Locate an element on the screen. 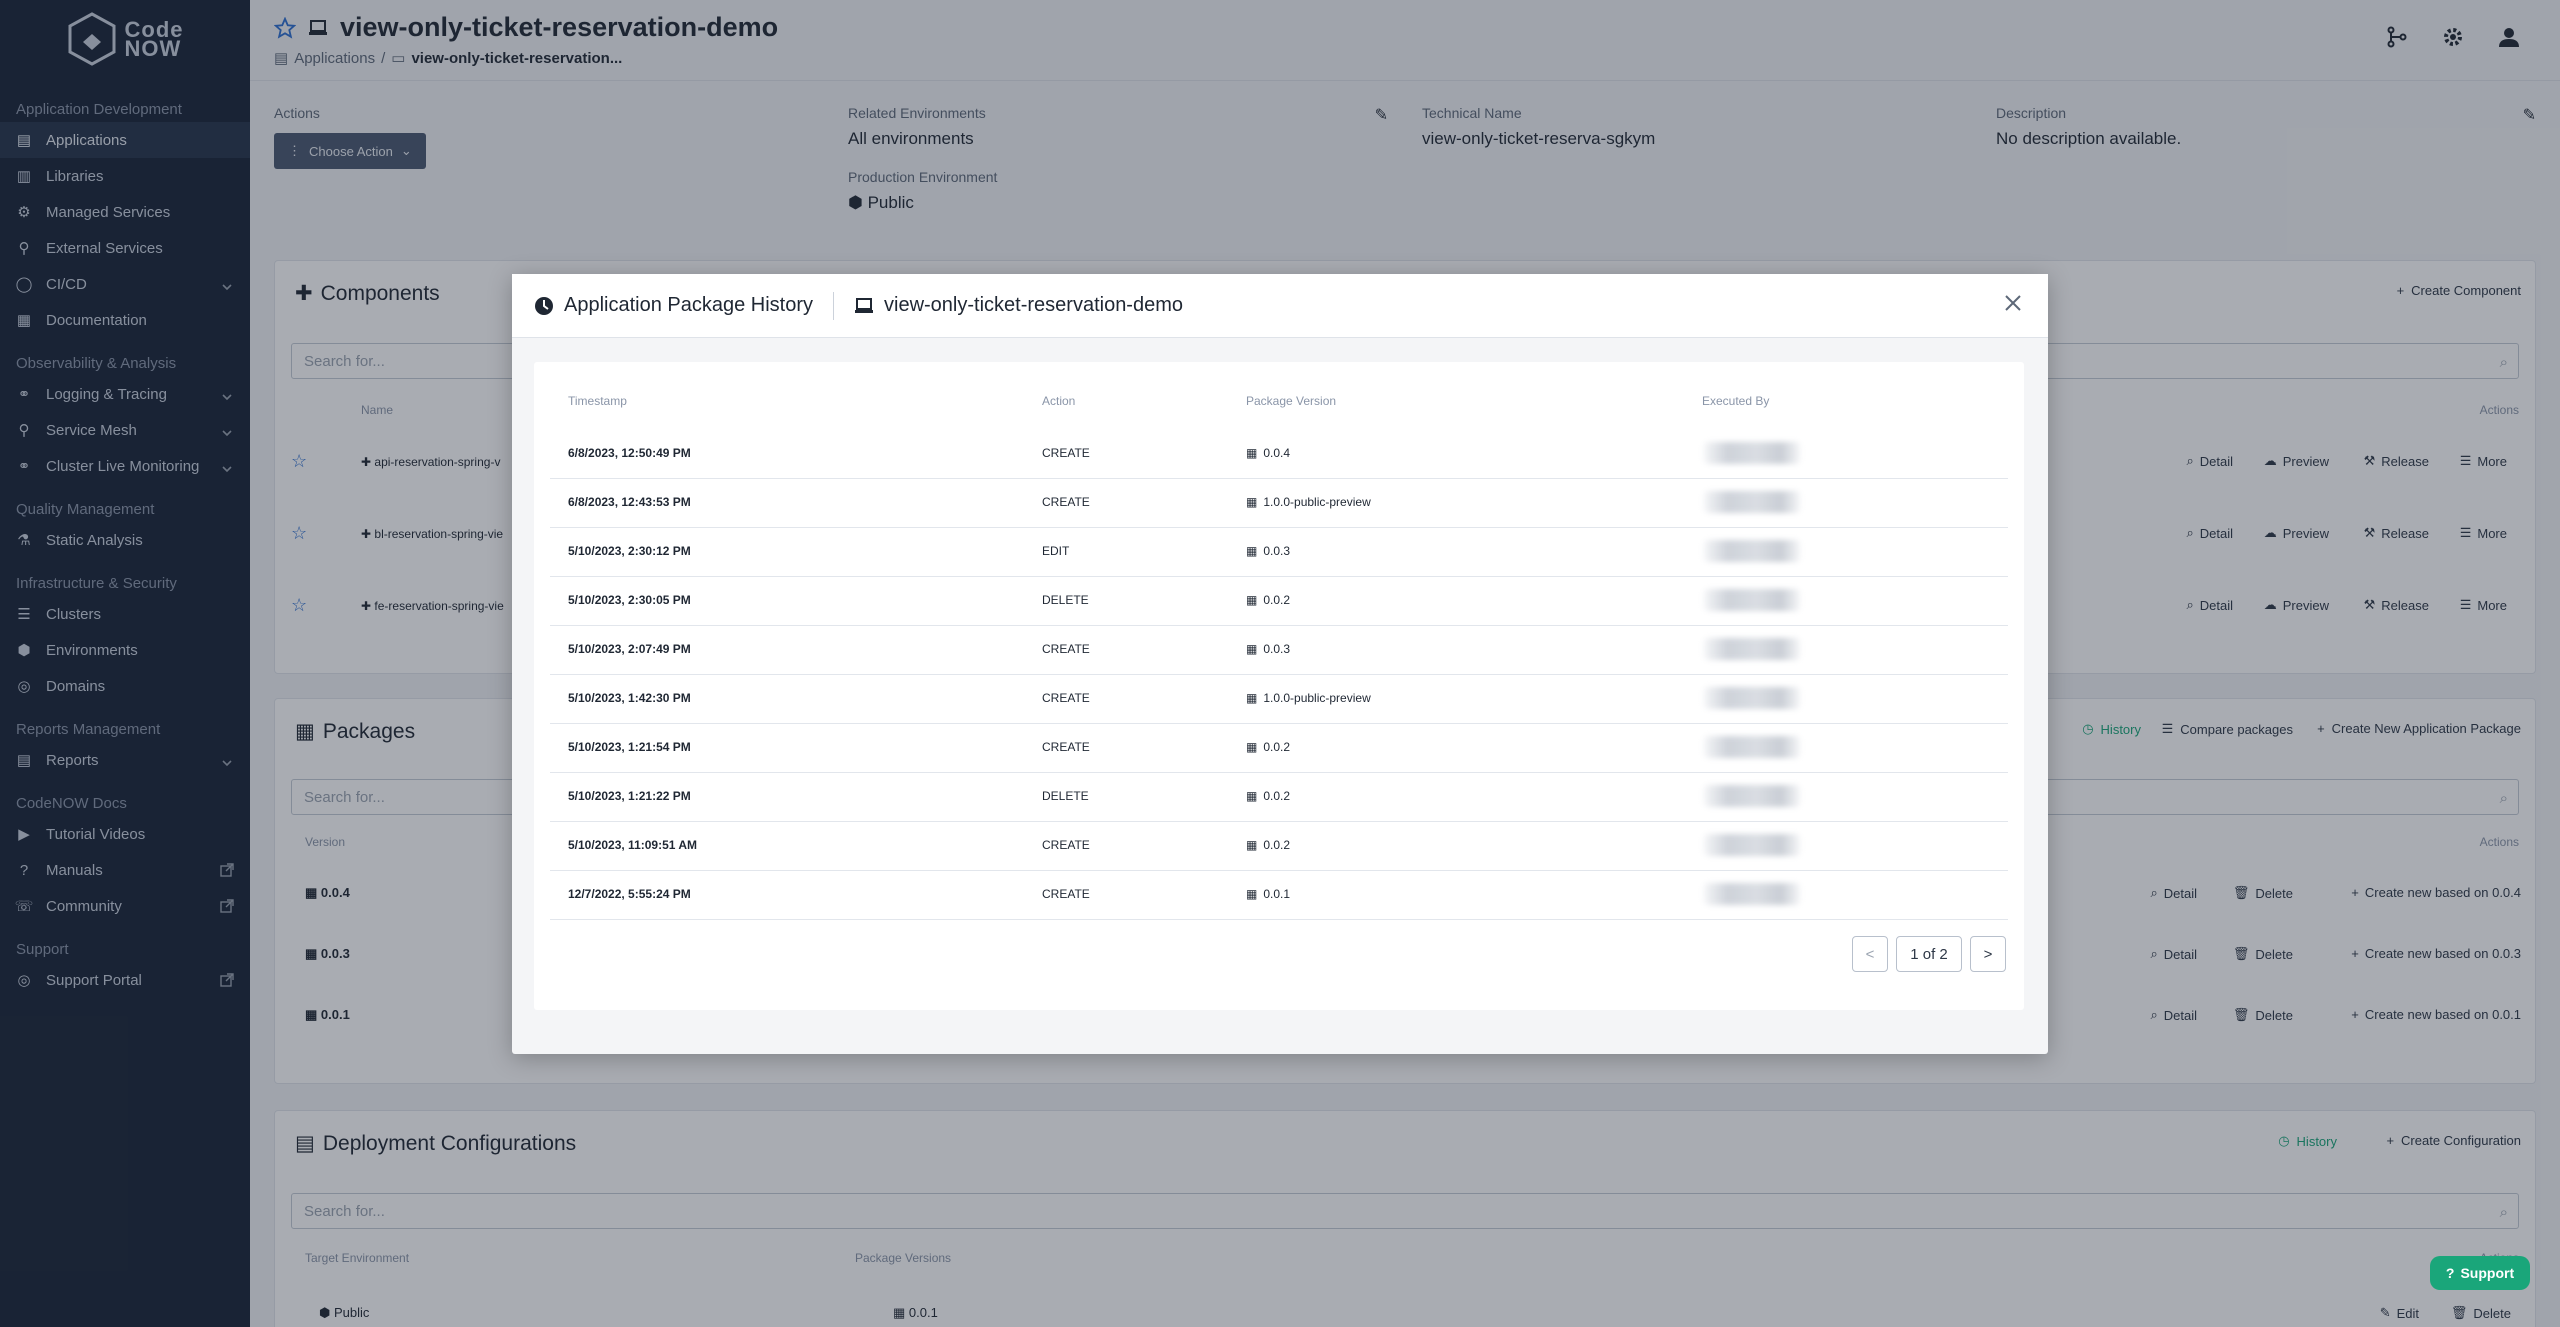 This screenshot has width=2560, height=1327. prev-page-button: < is located at coordinates (1870, 954).